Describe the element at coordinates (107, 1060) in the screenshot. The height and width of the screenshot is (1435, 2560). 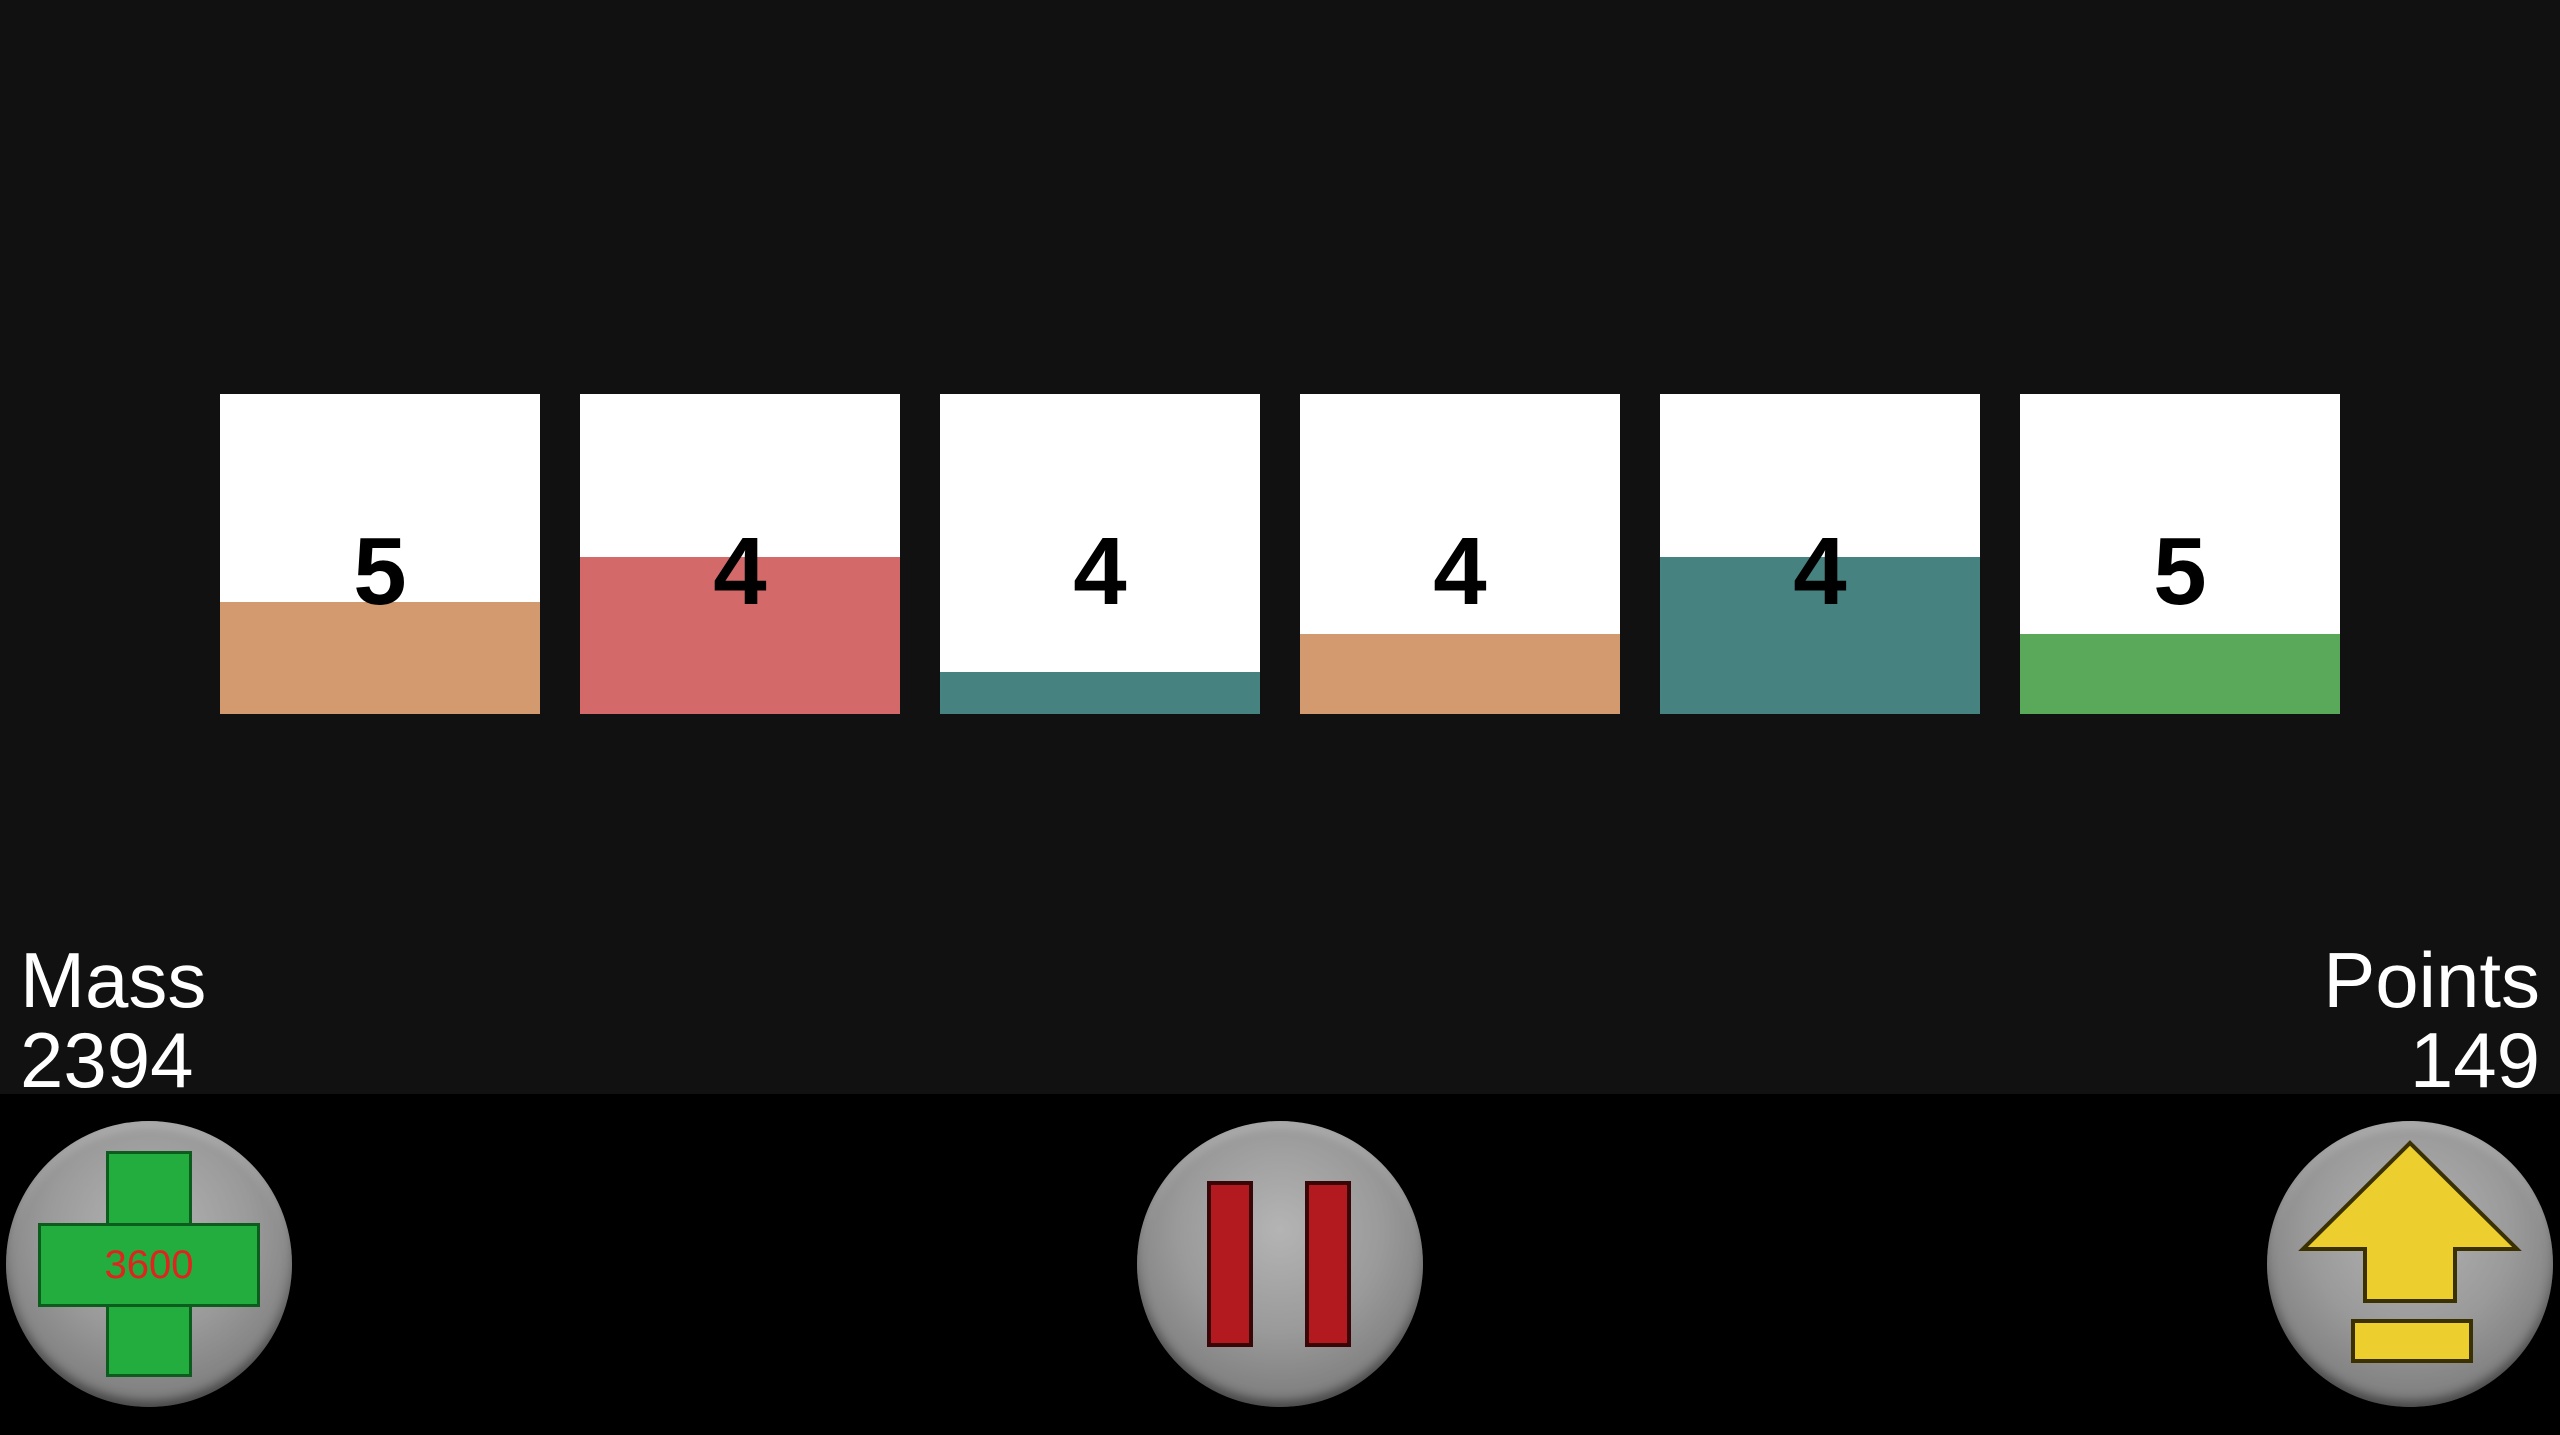
I see `mass-value: 2394` at that location.